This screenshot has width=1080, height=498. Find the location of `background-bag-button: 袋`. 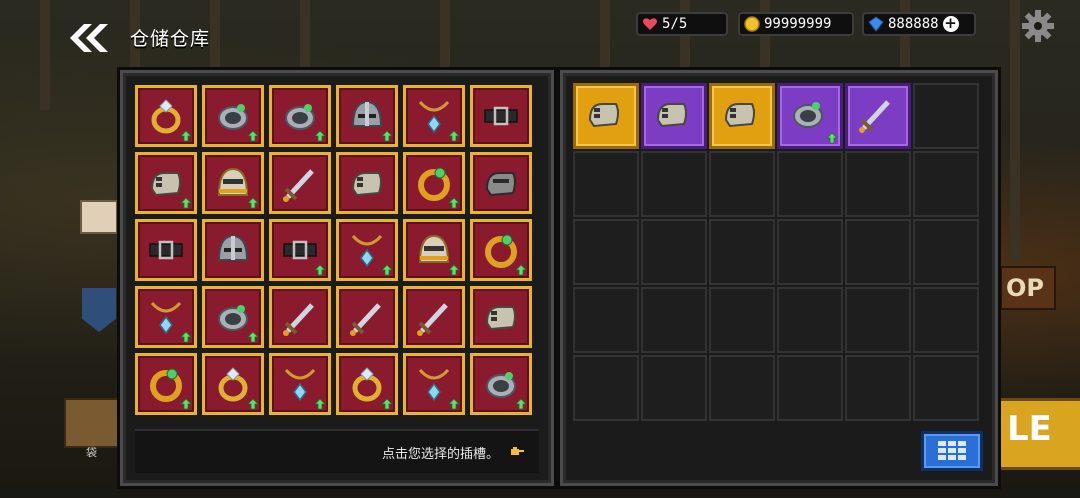

background-bag-button: 袋 is located at coordinates (95, 428).